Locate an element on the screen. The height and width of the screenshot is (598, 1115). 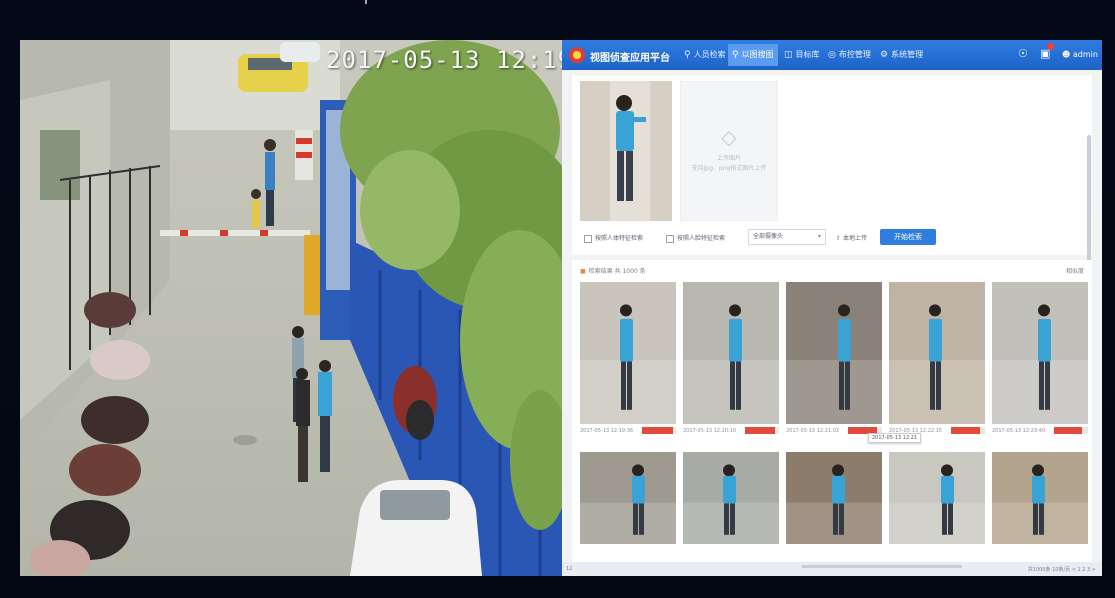
image-search-icon: ⚲ is located at coordinates (735, 55).